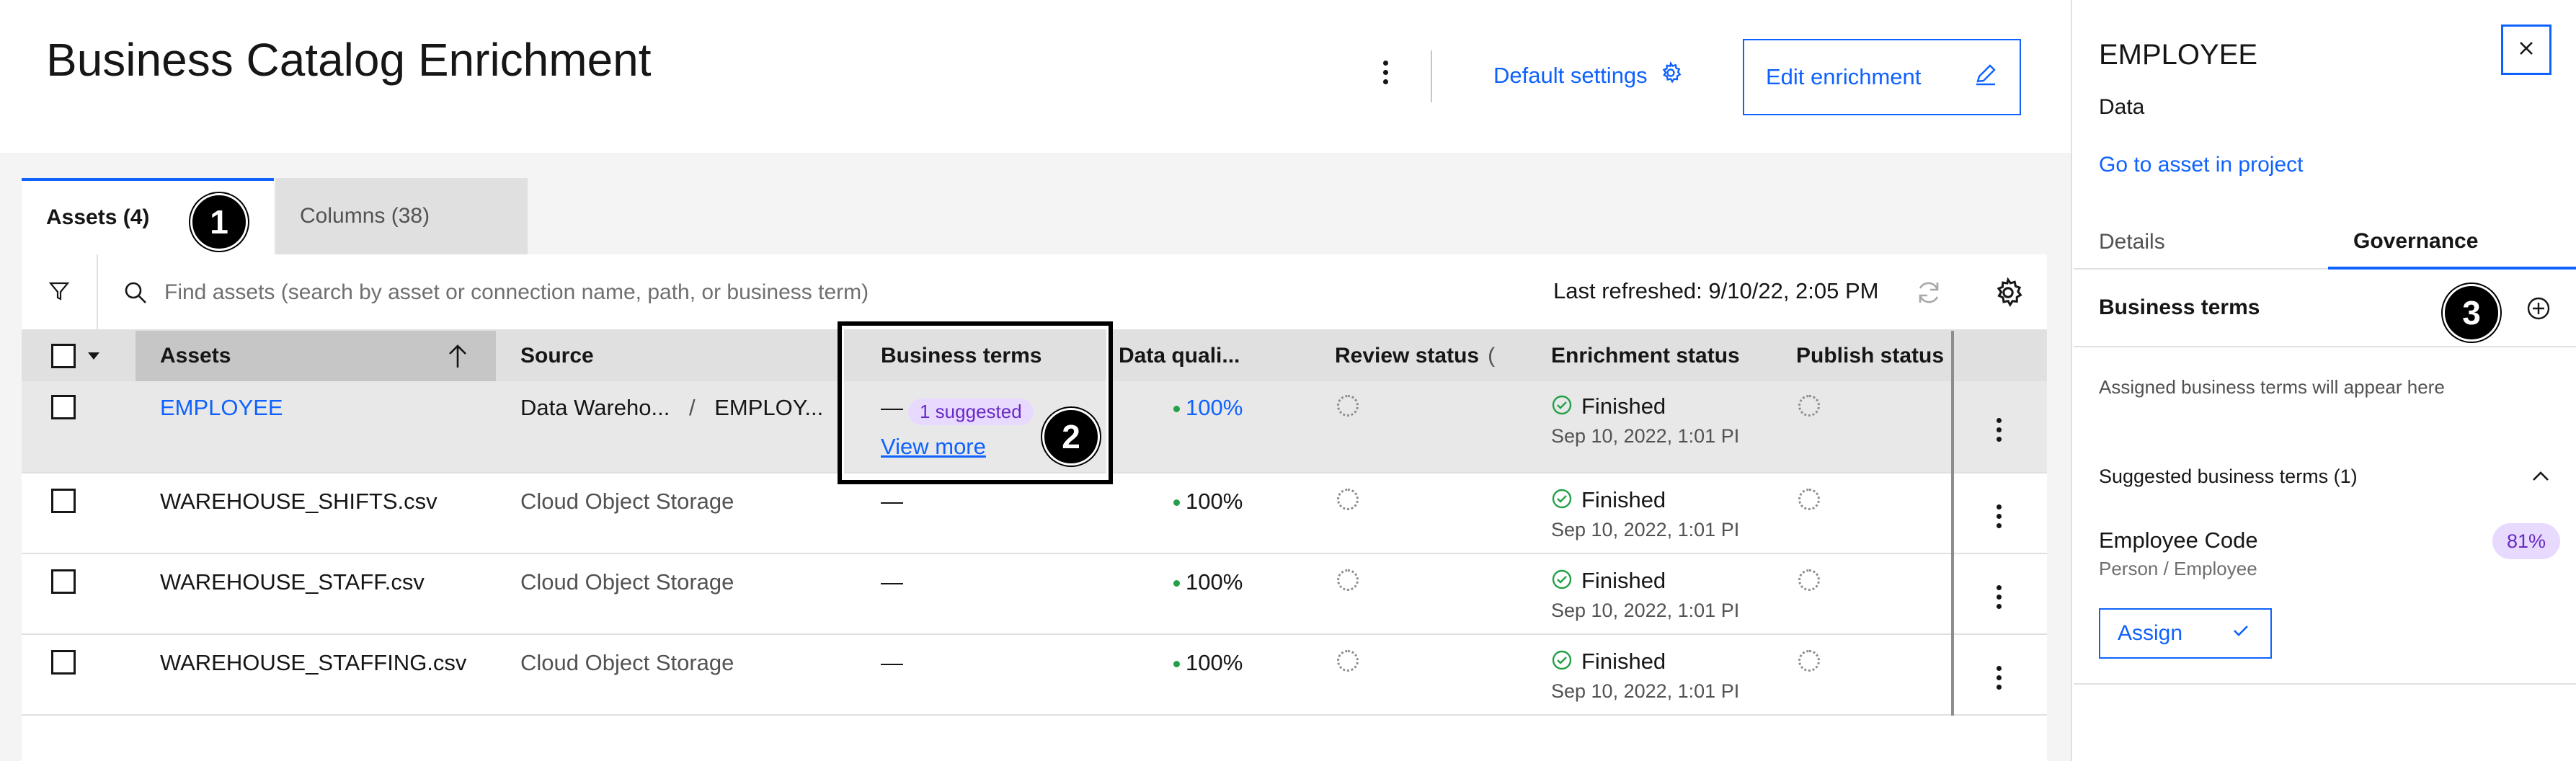  Describe the element at coordinates (2185, 633) in the screenshot. I see `assign-button: Assign` at that location.